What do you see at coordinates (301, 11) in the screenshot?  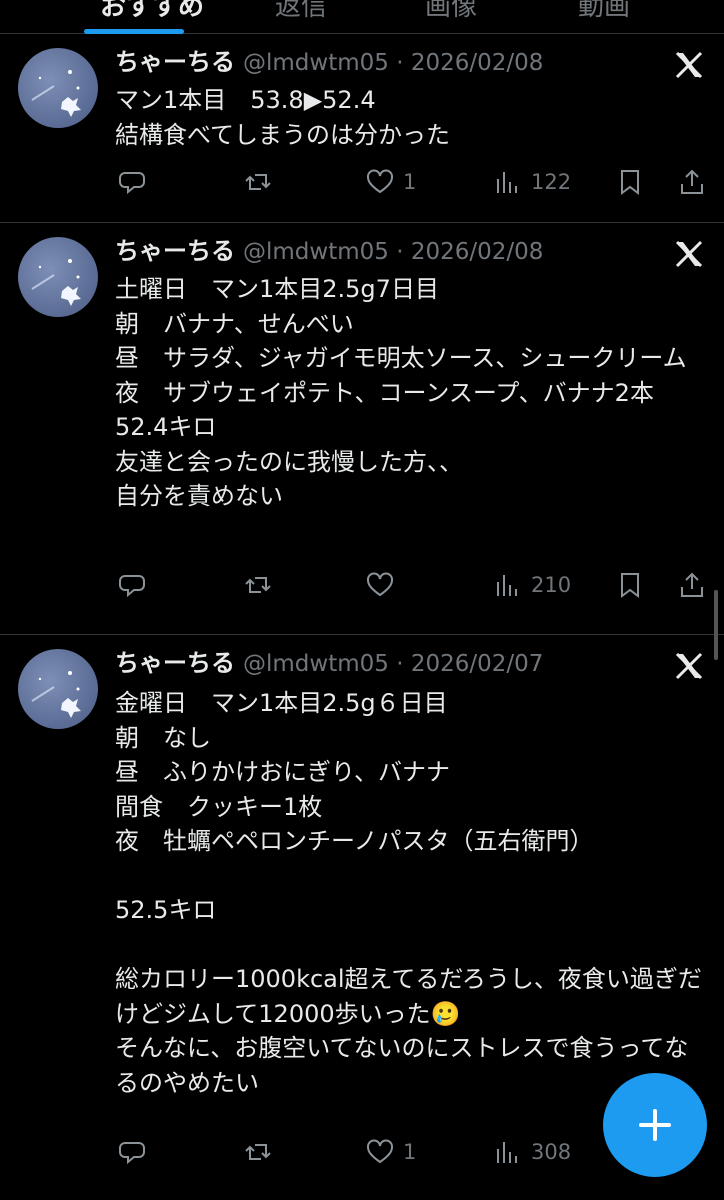 I see `tab-replies: 返信` at bounding box center [301, 11].